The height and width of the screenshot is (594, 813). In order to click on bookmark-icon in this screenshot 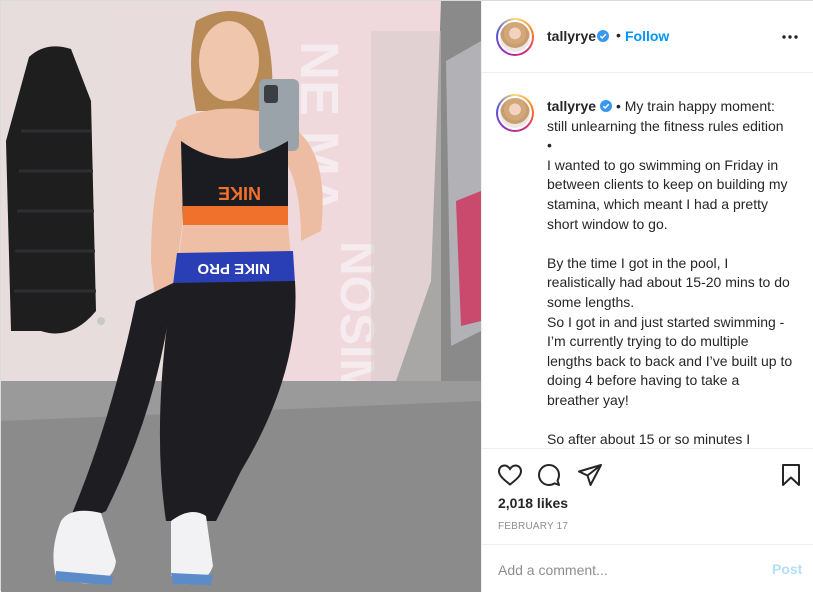, I will do `click(791, 475)`.